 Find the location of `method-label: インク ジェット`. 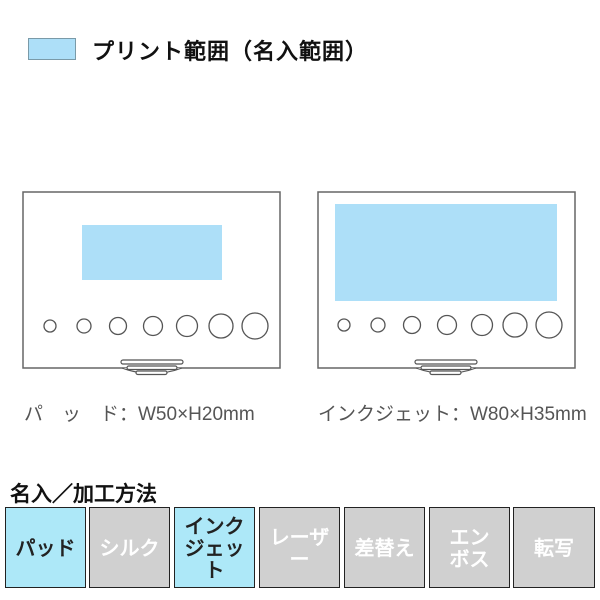

method-label: インク ジェット is located at coordinates (214, 548).